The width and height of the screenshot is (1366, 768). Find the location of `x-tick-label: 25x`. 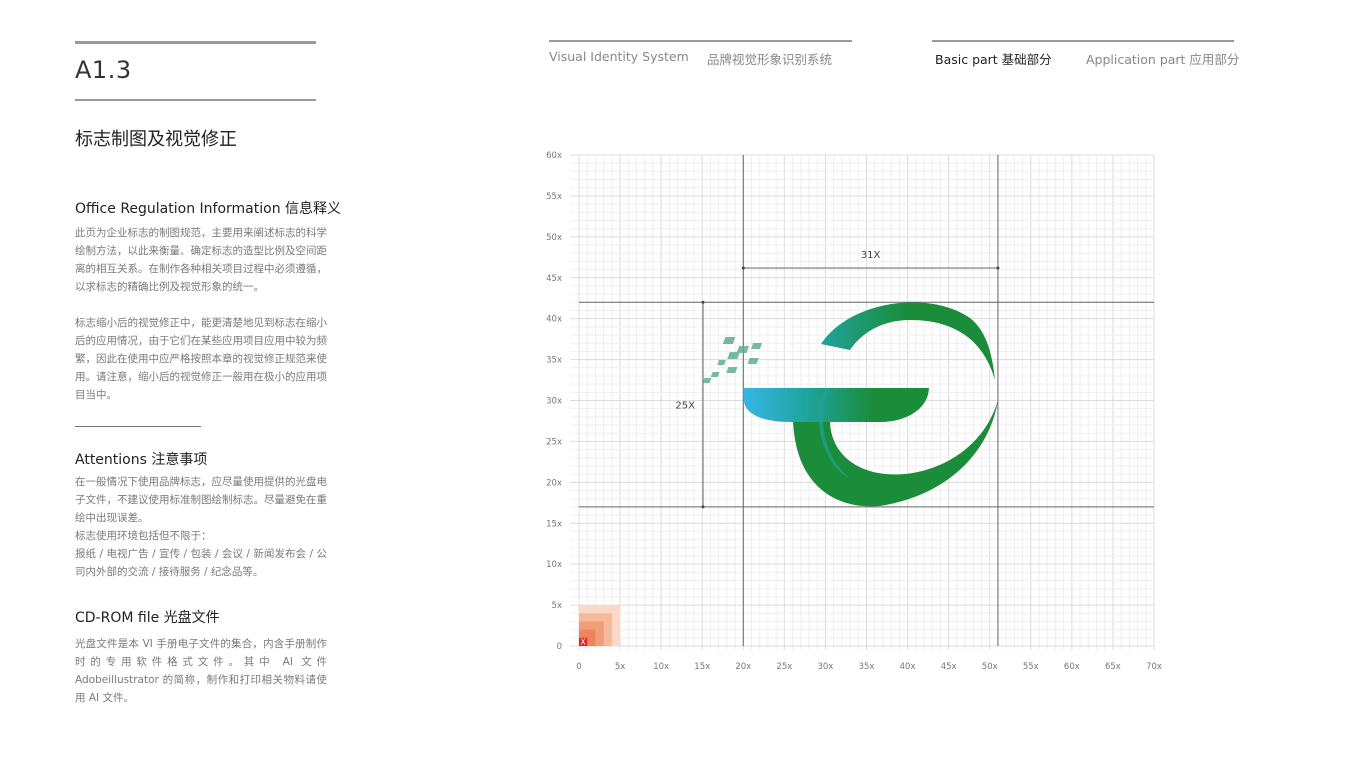

x-tick-label: 25x is located at coordinates (784, 667).